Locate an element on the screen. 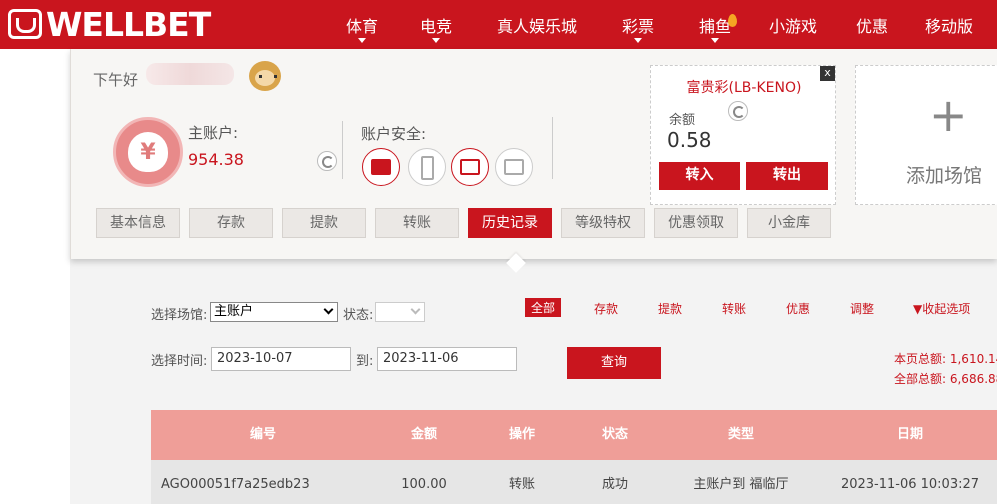  col-header-status: 状态 is located at coordinates (614, 434).